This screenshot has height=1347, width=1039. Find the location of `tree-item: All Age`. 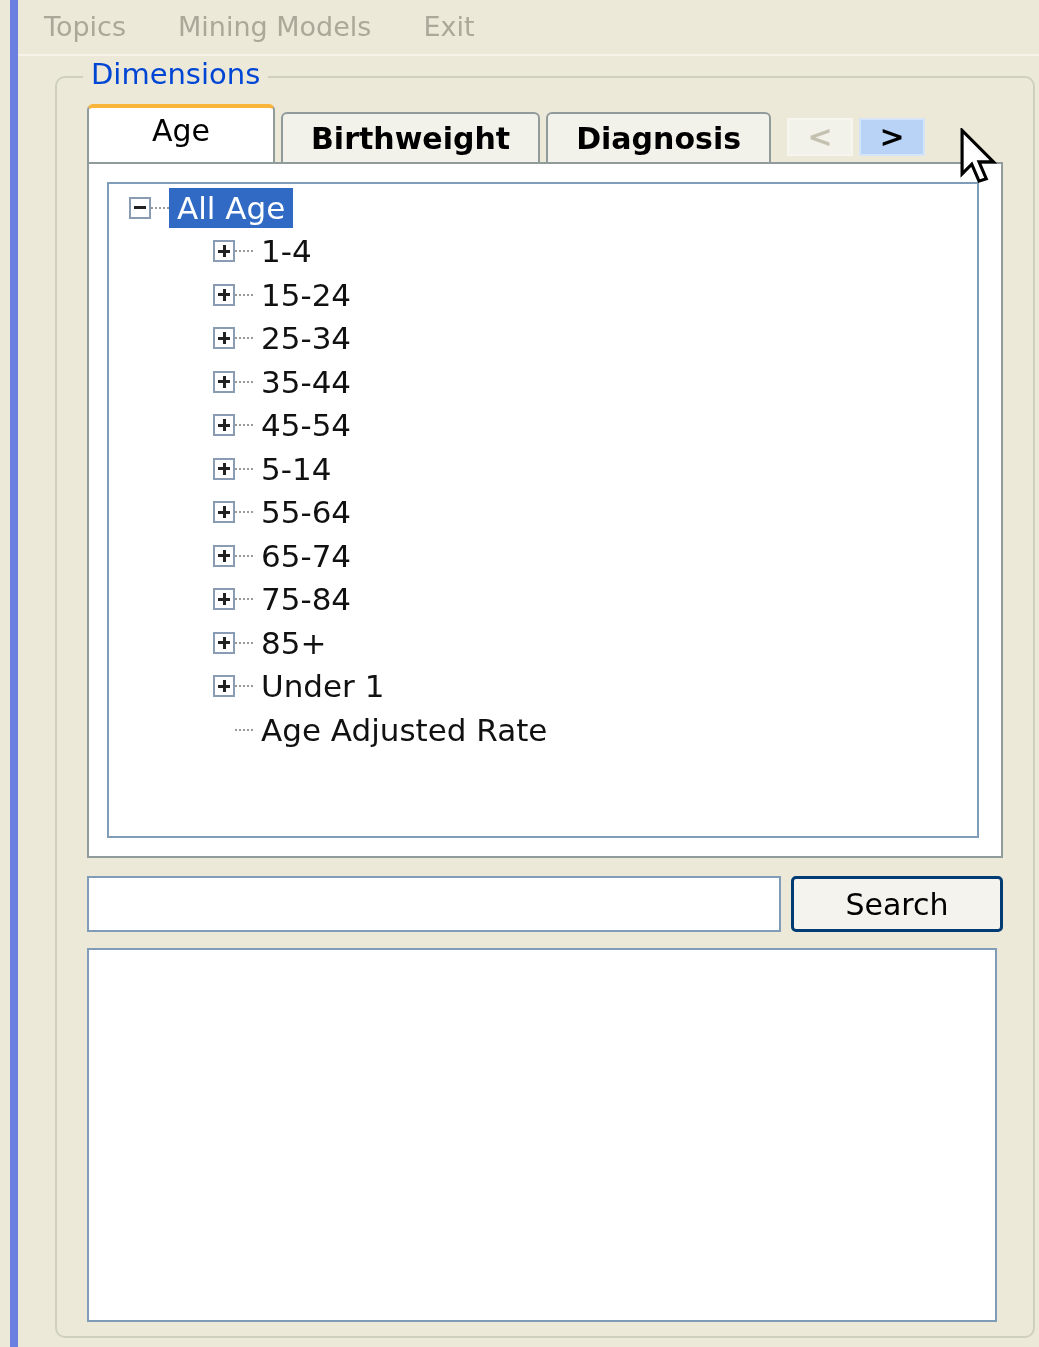

tree-item: All Age is located at coordinates (231, 207).